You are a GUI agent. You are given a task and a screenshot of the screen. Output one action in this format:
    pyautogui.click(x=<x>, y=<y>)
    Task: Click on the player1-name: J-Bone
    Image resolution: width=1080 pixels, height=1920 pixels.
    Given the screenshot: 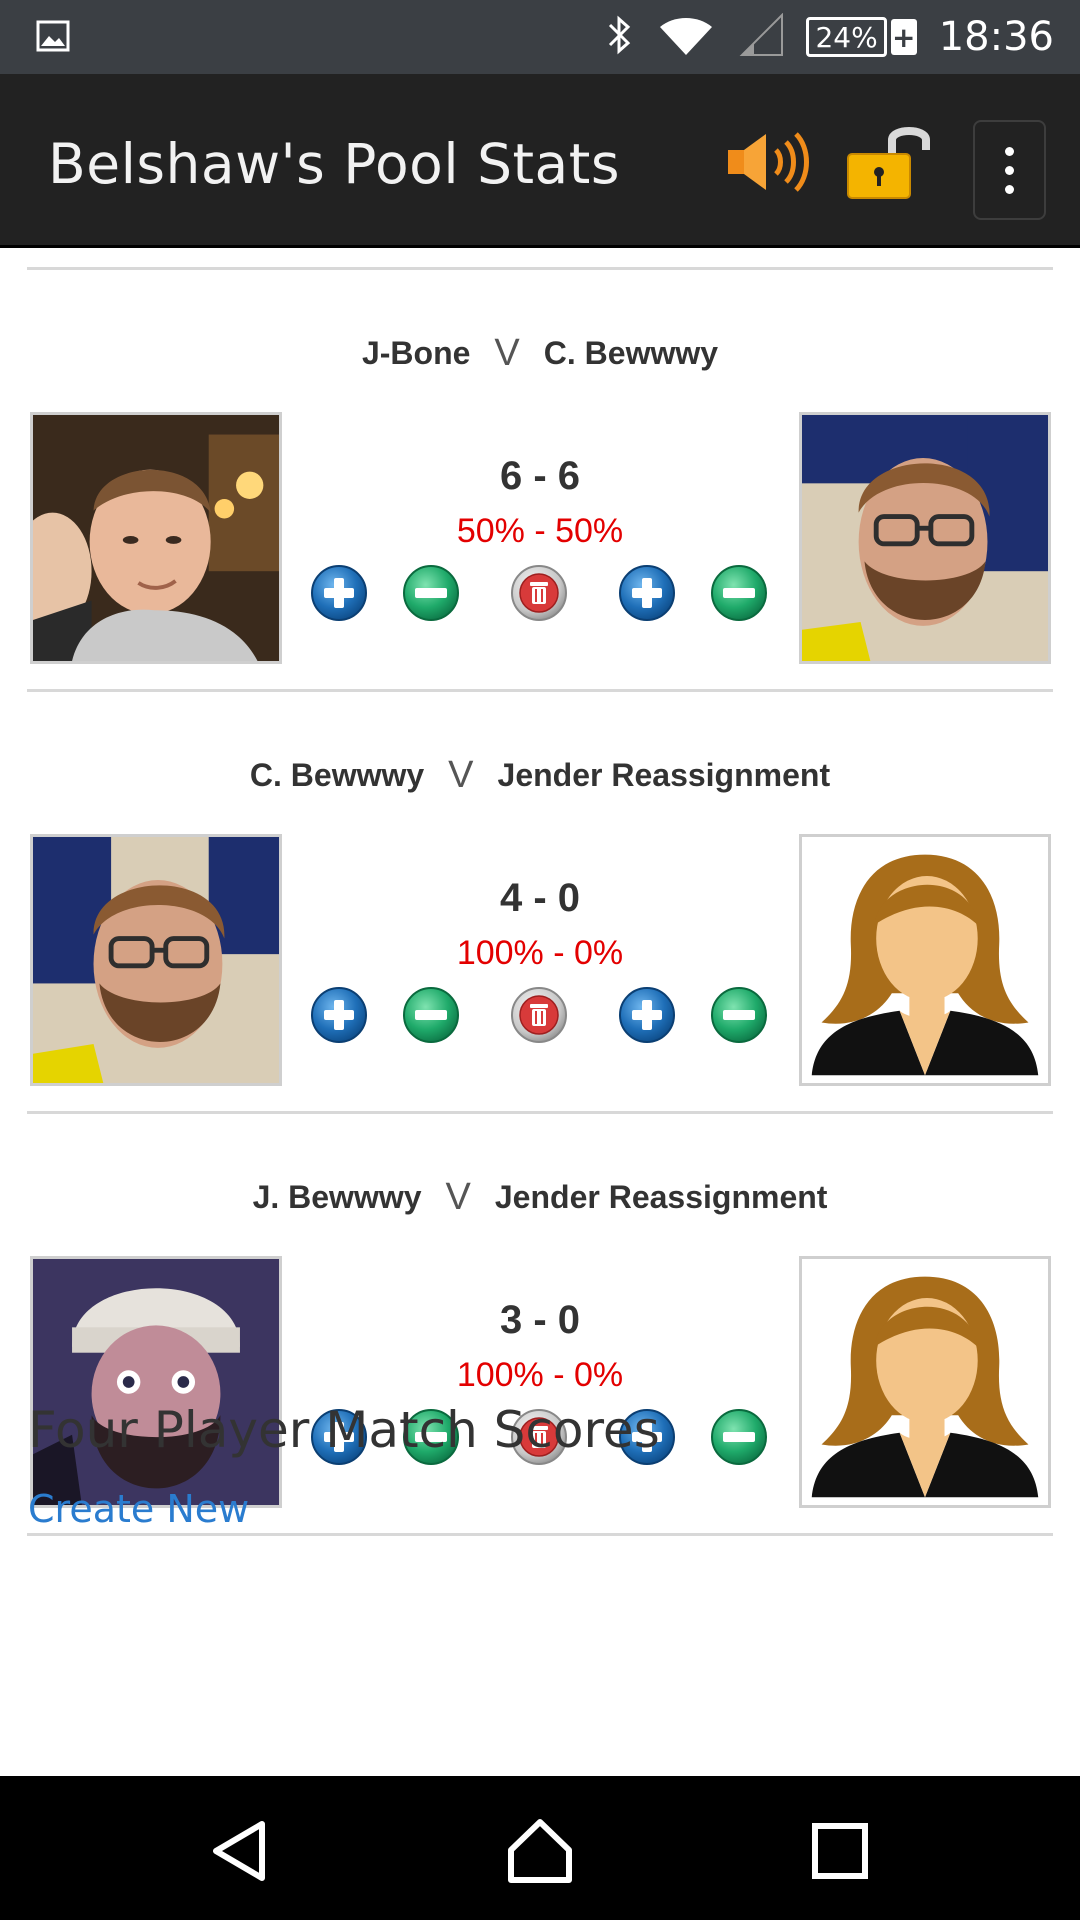 What is the action you would take?
    pyautogui.click(x=416, y=353)
    